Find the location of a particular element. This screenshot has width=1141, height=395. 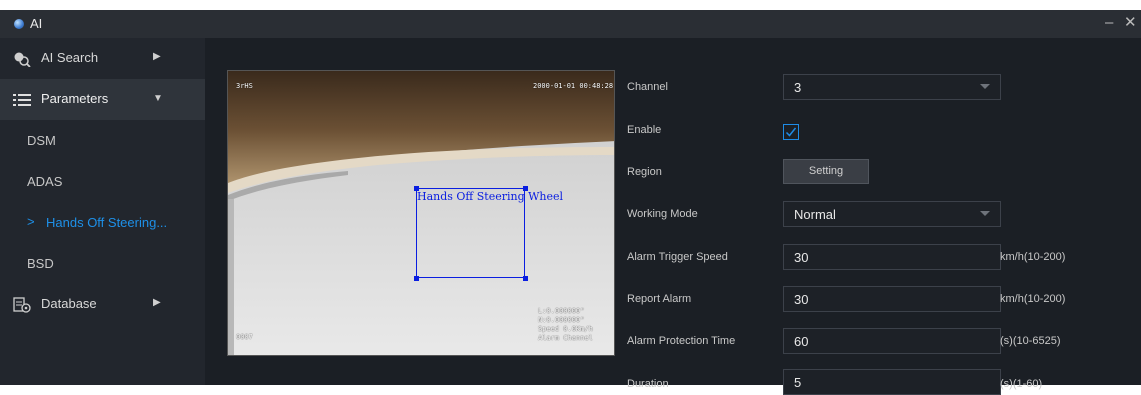

report-alarm-unit: km/h(10-200) is located at coordinates (1033, 299).